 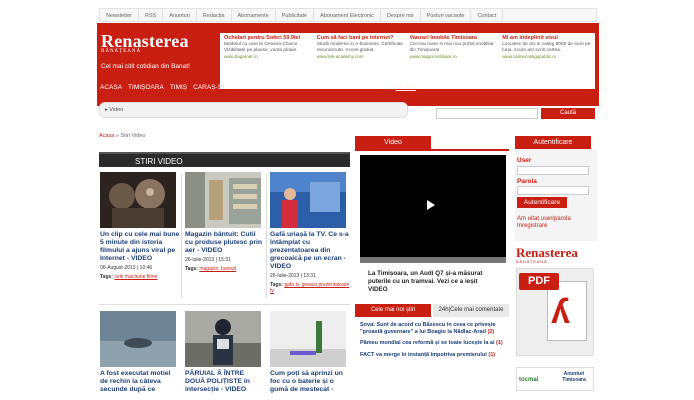 I want to click on nav-item-timis: TIMIȘ, so click(x=178, y=88).